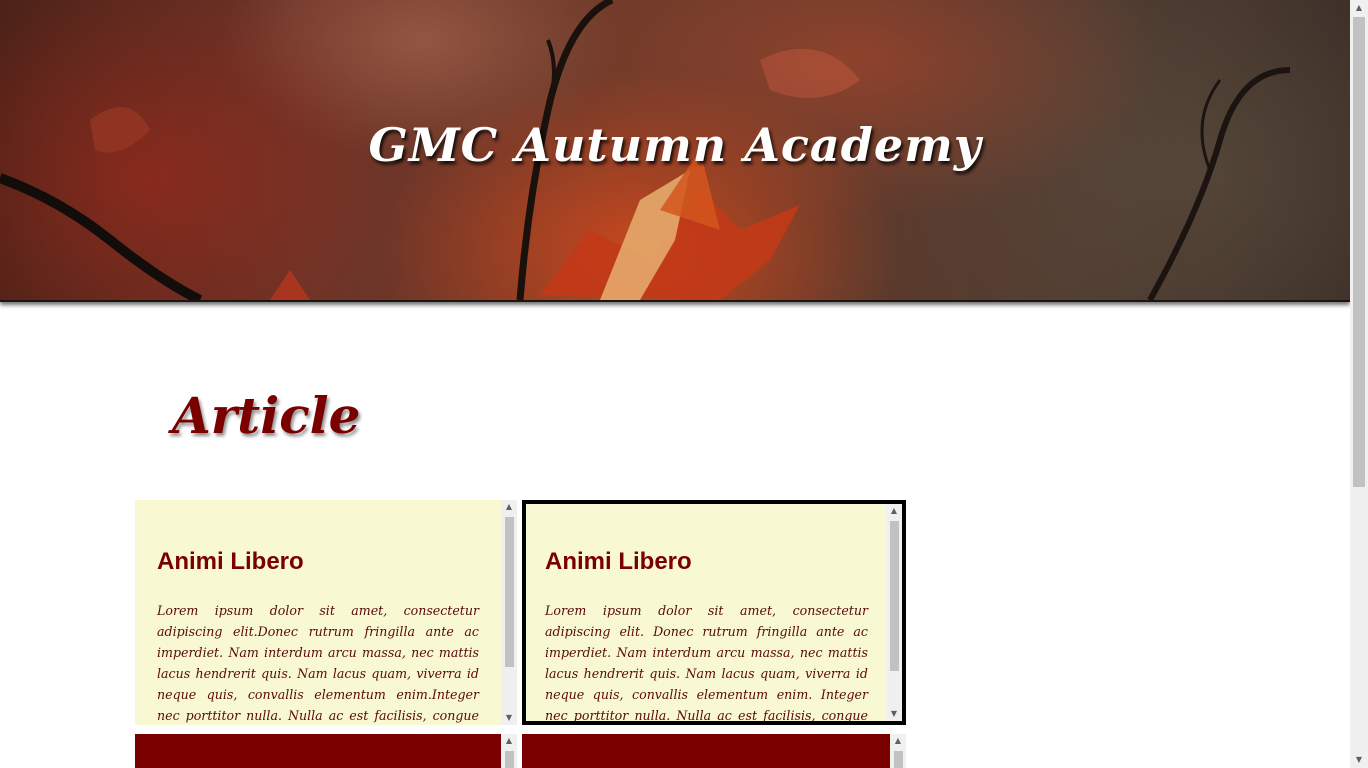 The height and width of the screenshot is (768, 1368). I want to click on page-scrollbar-thumb, so click(1359, 252).